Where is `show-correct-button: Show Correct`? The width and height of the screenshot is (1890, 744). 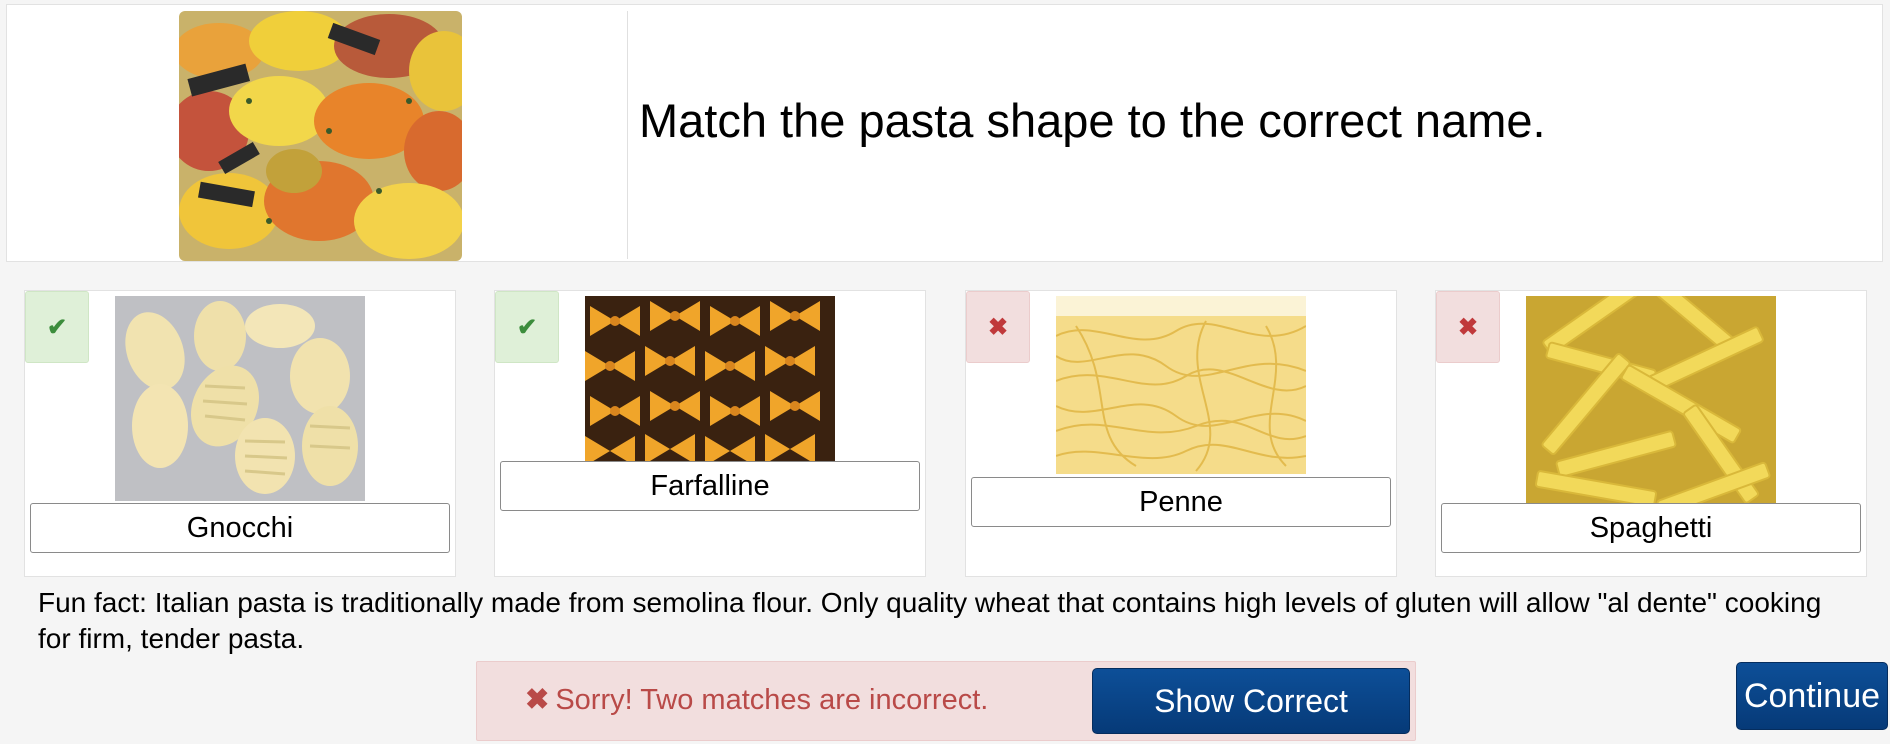 show-correct-button: Show Correct is located at coordinates (1251, 701).